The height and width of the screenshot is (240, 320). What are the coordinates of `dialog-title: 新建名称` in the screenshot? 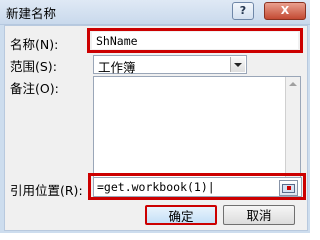 It's located at (31, 13).